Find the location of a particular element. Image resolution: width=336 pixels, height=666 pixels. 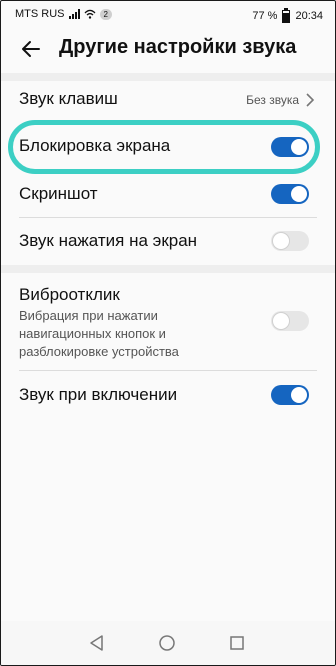

setting-key-sound: Звук клавиш Без звука is located at coordinates (168, 101).